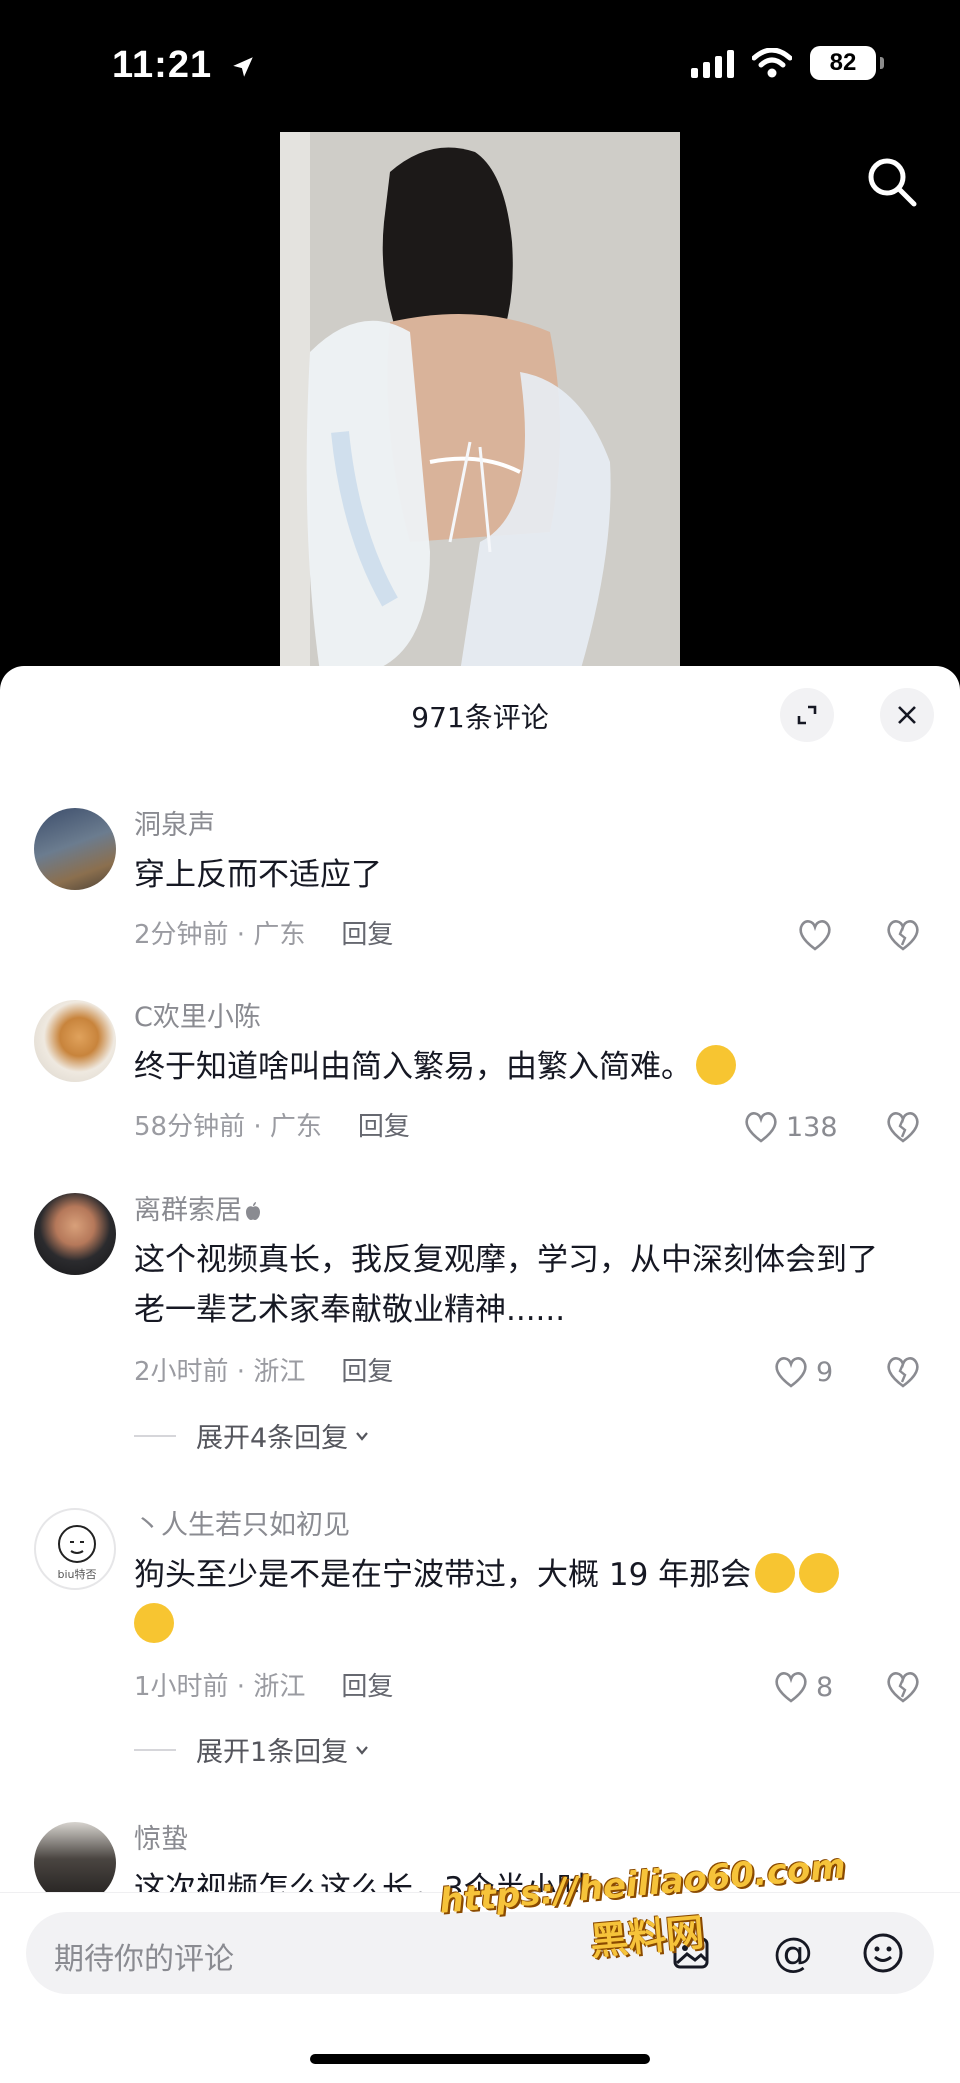  Describe the element at coordinates (793, 1953) in the screenshot. I see `mention-button: @` at that location.